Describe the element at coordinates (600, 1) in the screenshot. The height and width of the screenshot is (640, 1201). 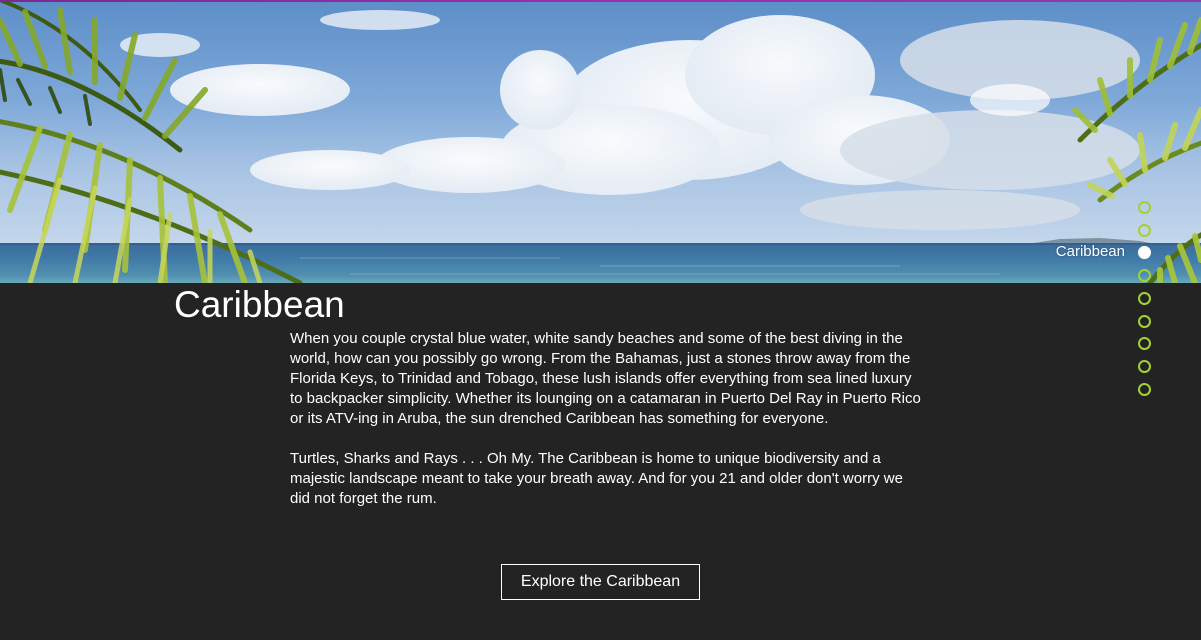
I see `top-accent-bar` at that location.